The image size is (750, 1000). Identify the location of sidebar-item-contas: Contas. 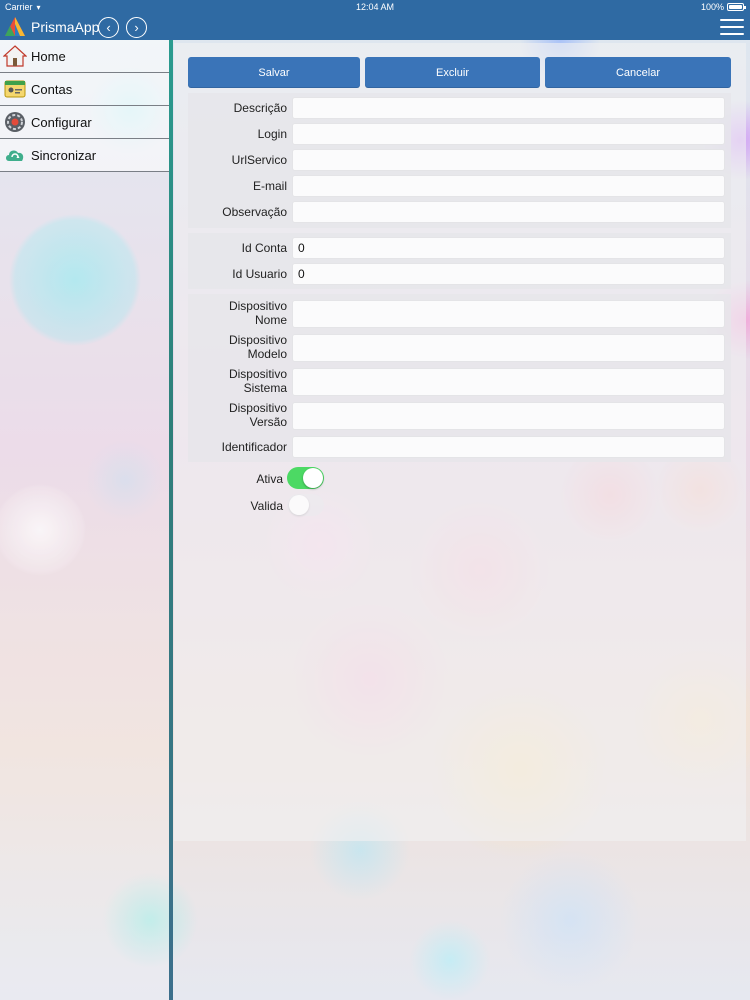
(84, 89).